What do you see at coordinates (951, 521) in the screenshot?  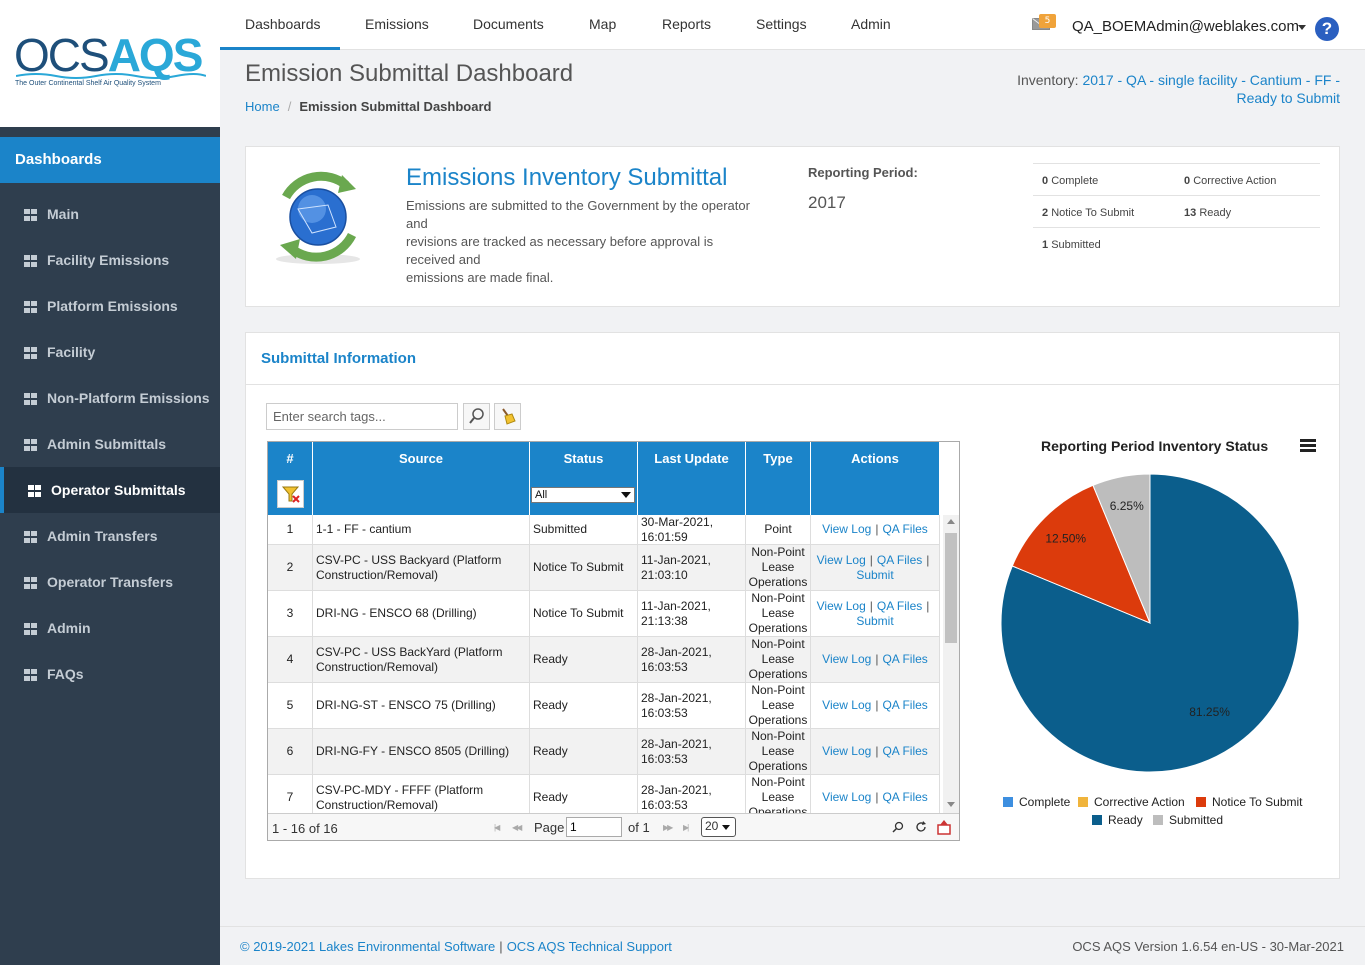 I see `scroll-up-icon` at bounding box center [951, 521].